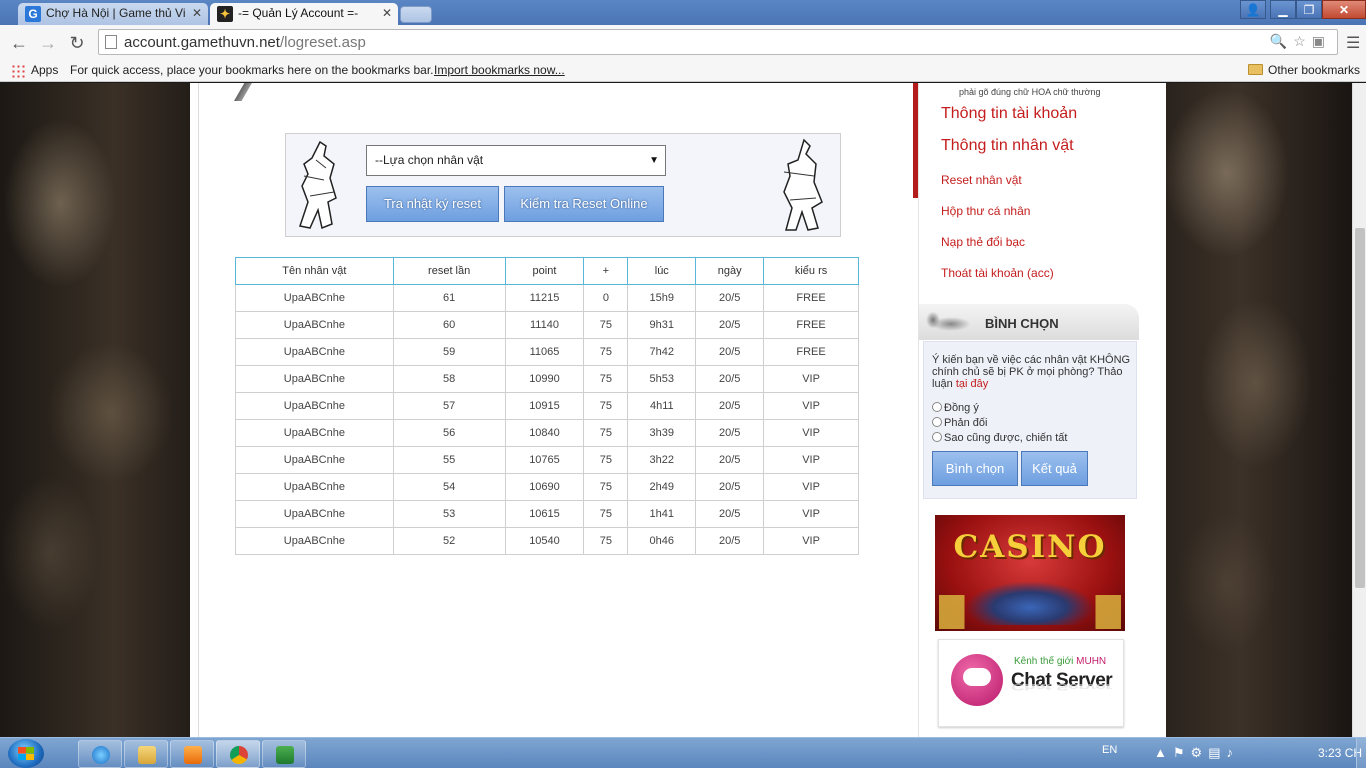 The width and height of the screenshot is (1366, 768). Describe the element at coordinates (416, 14) in the screenshot. I see `new-tab-button` at that location.